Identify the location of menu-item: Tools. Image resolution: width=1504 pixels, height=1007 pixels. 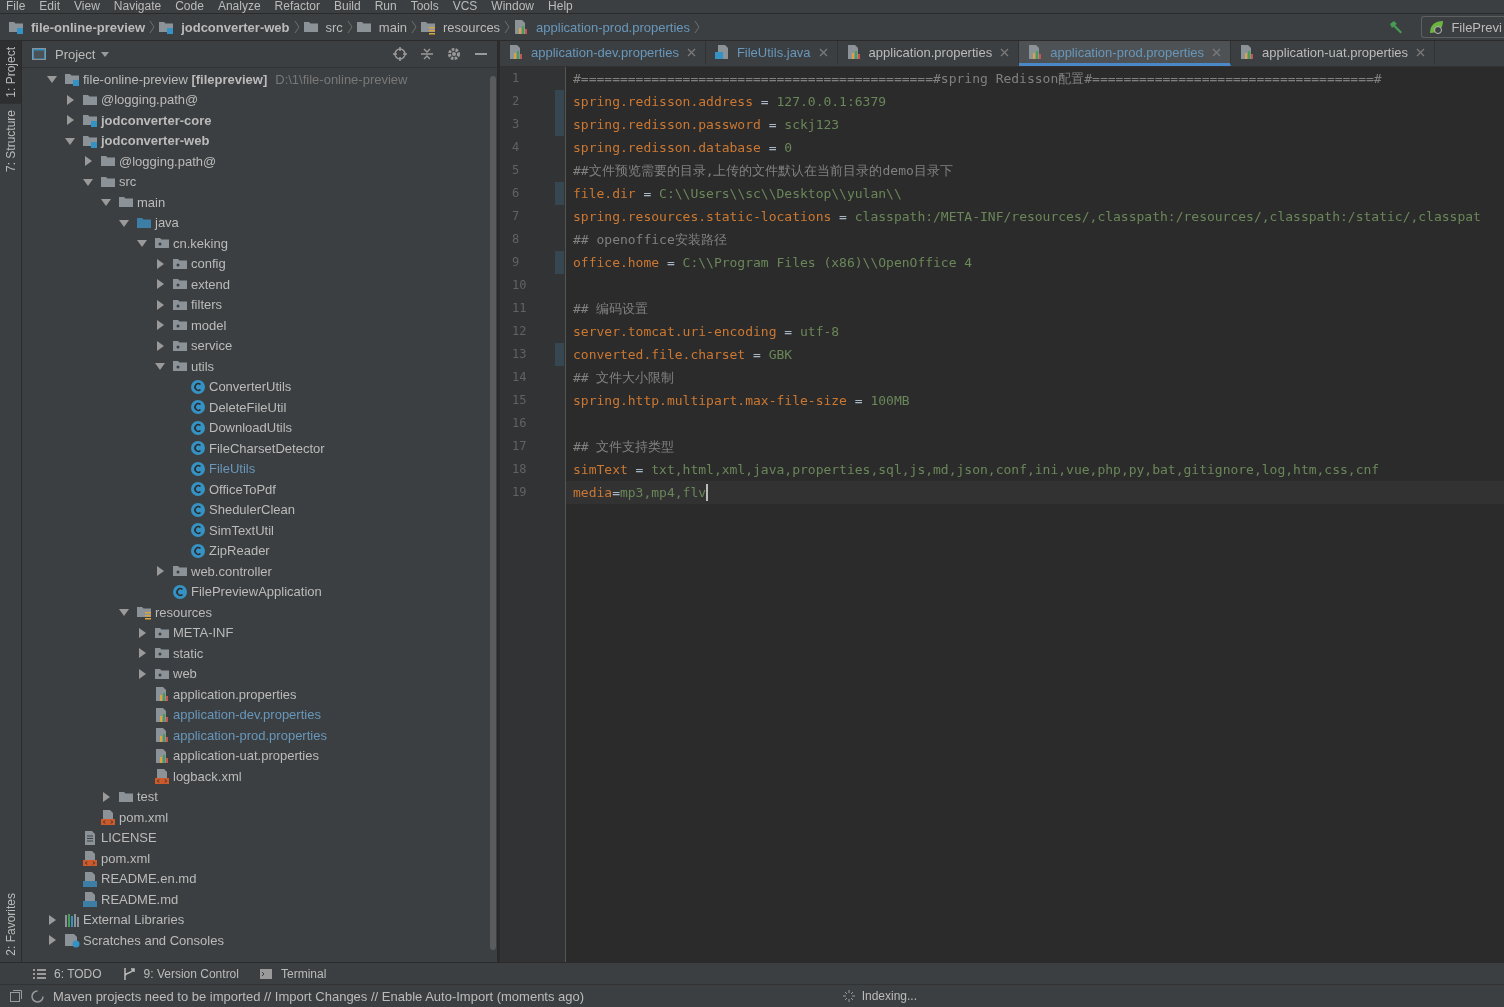
(424, 6).